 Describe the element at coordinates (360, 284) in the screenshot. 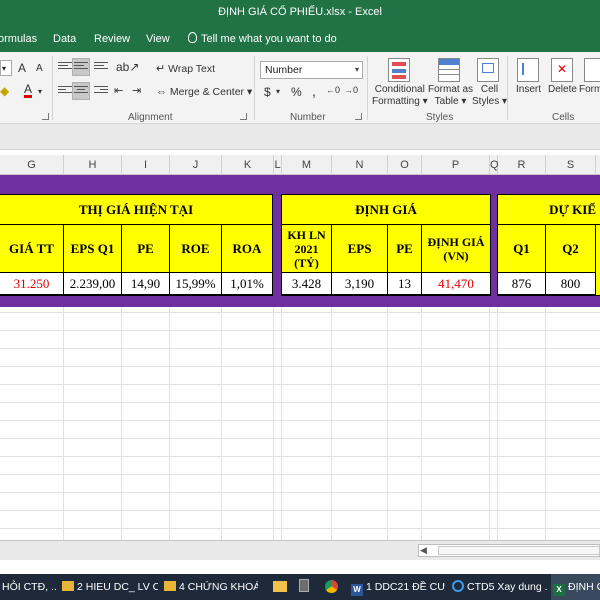

I see `eps-value: 3,190` at that location.